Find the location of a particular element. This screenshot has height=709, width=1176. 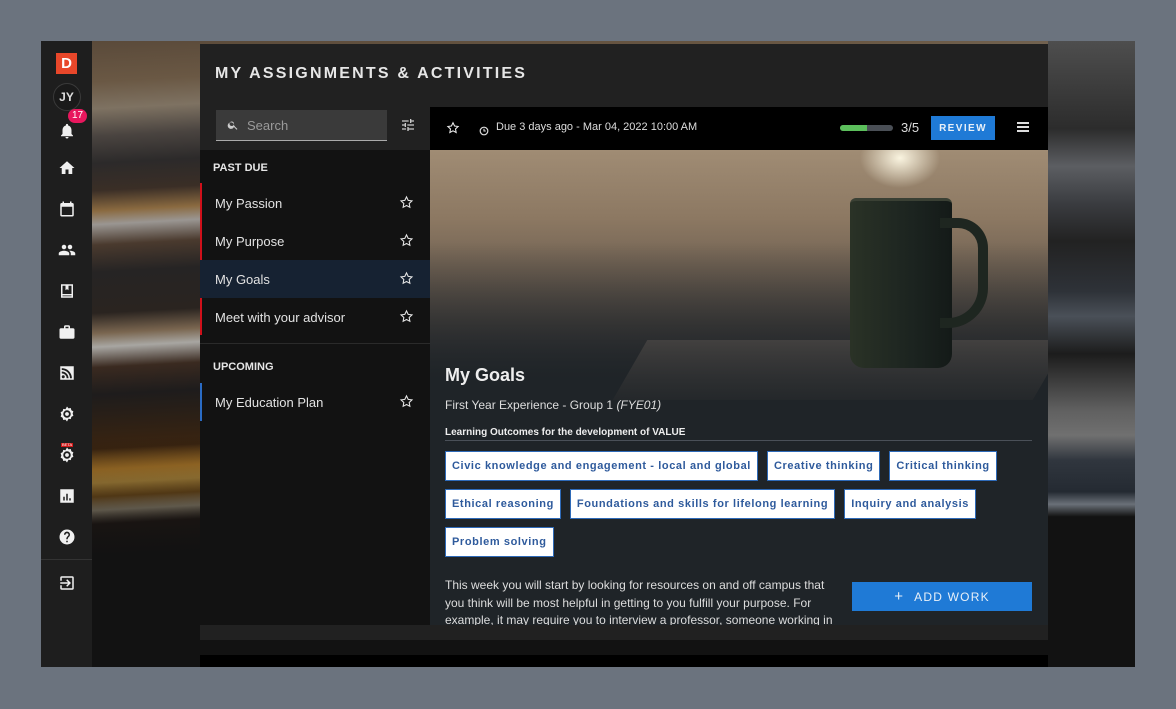

list-item-label: My Passion is located at coordinates (249, 203).